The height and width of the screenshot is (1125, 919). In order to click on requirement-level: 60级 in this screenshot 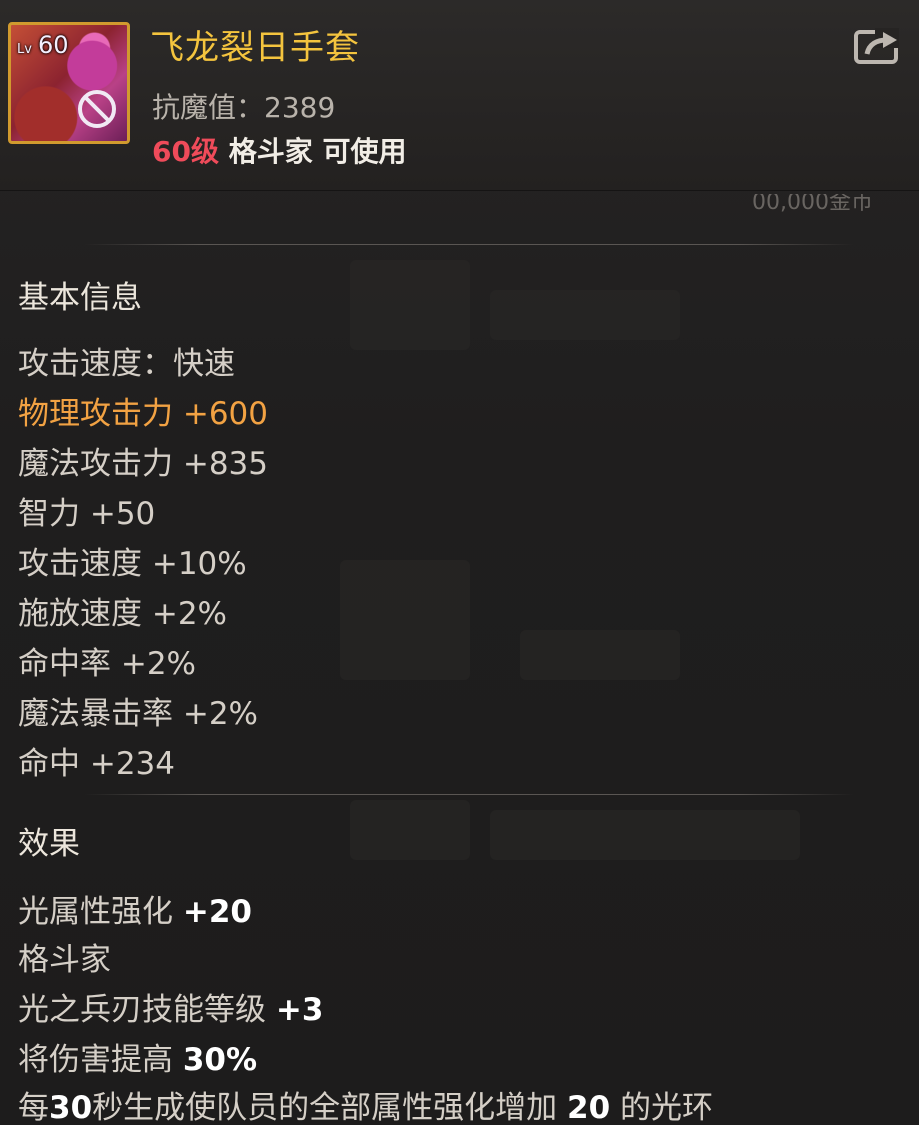, I will do `click(185, 151)`.